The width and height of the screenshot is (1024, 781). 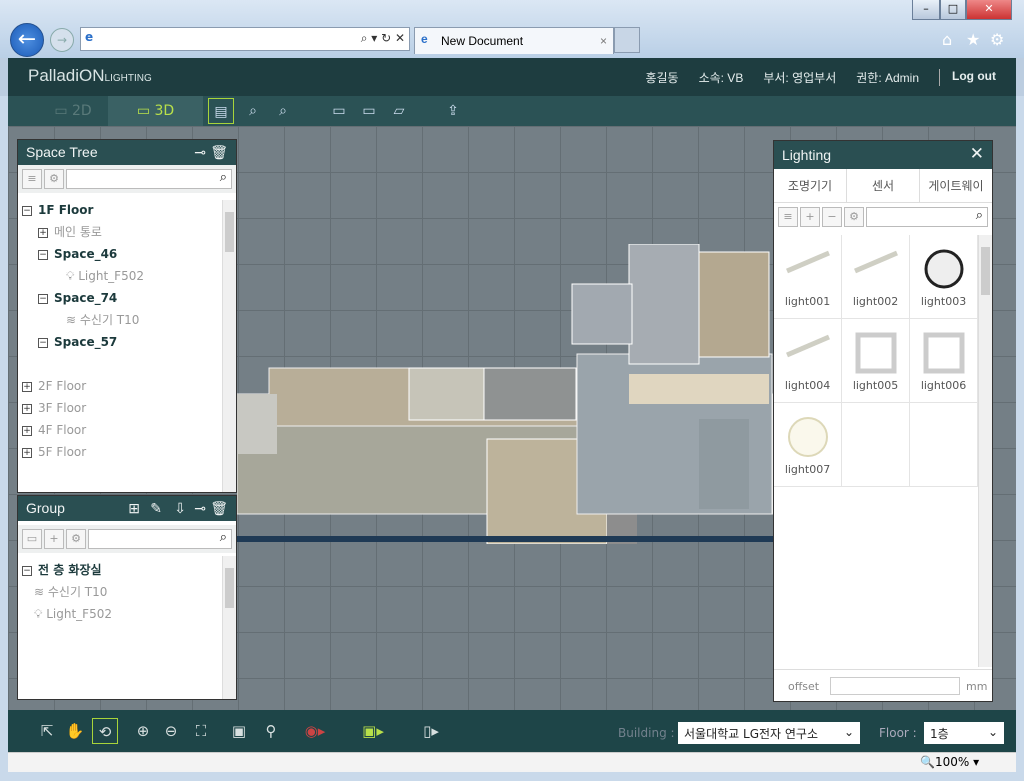 What do you see at coordinates (947, 39) in the screenshot?
I see `home-icon: ⌂` at bounding box center [947, 39].